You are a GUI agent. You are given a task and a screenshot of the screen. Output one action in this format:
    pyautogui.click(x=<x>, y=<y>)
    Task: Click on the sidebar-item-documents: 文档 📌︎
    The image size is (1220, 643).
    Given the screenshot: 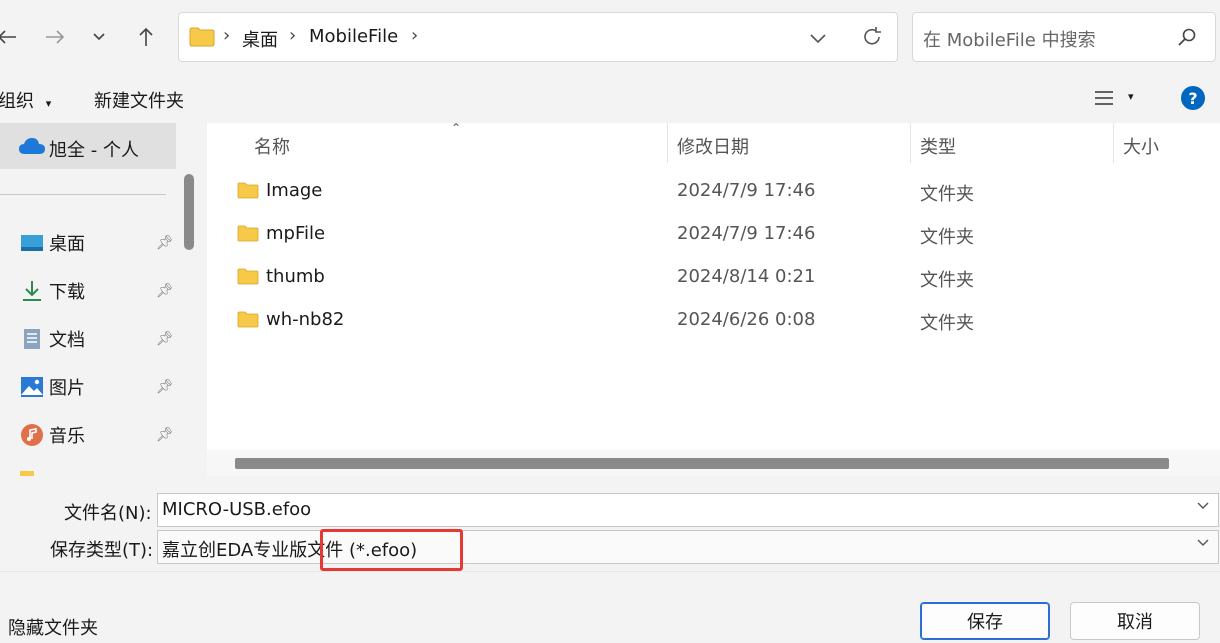 What is the action you would take?
    pyautogui.click(x=88, y=339)
    